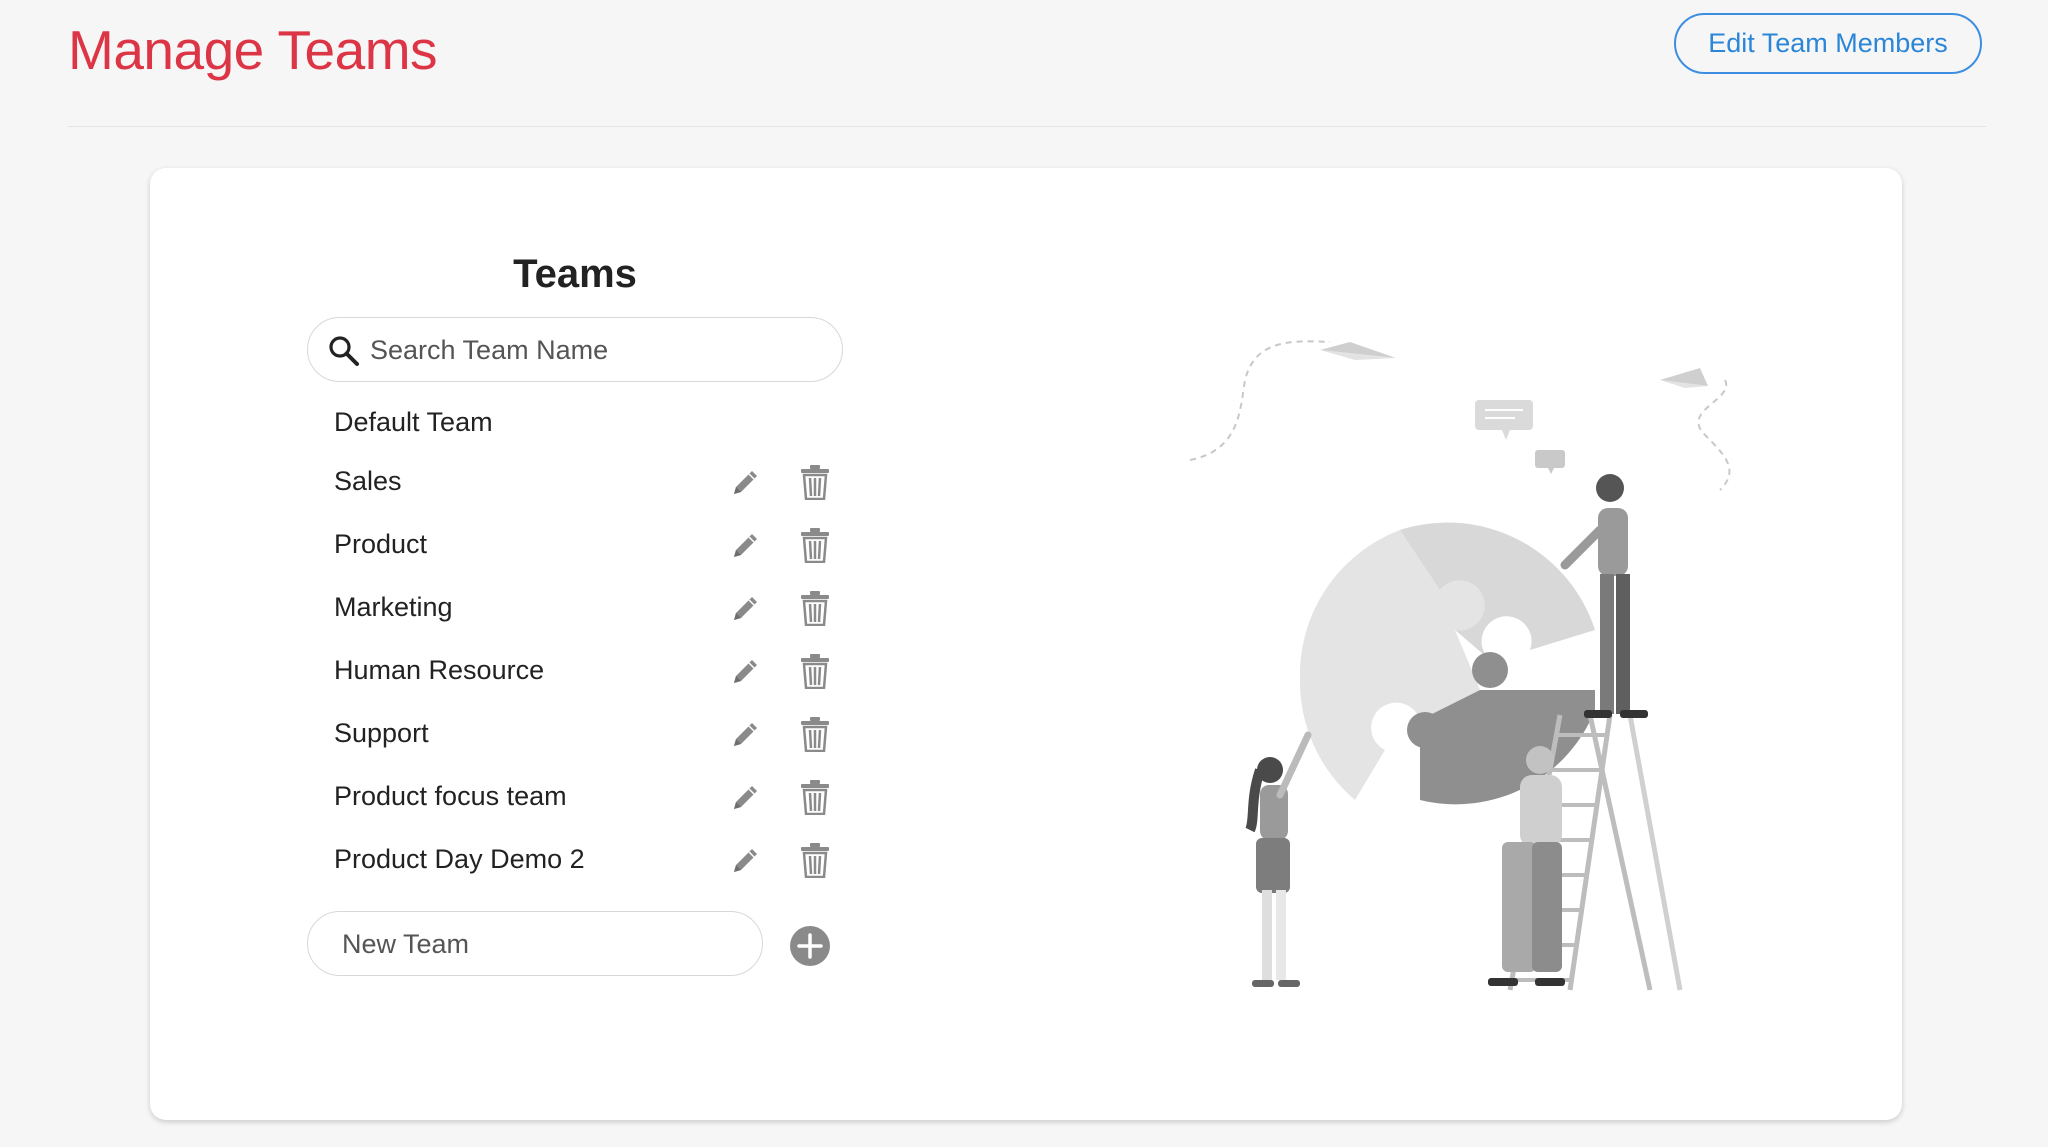 Image resolution: width=2048 pixels, height=1147 pixels. What do you see at coordinates (459, 859) in the screenshot?
I see `team-name: Product Day Demo 2` at bounding box center [459, 859].